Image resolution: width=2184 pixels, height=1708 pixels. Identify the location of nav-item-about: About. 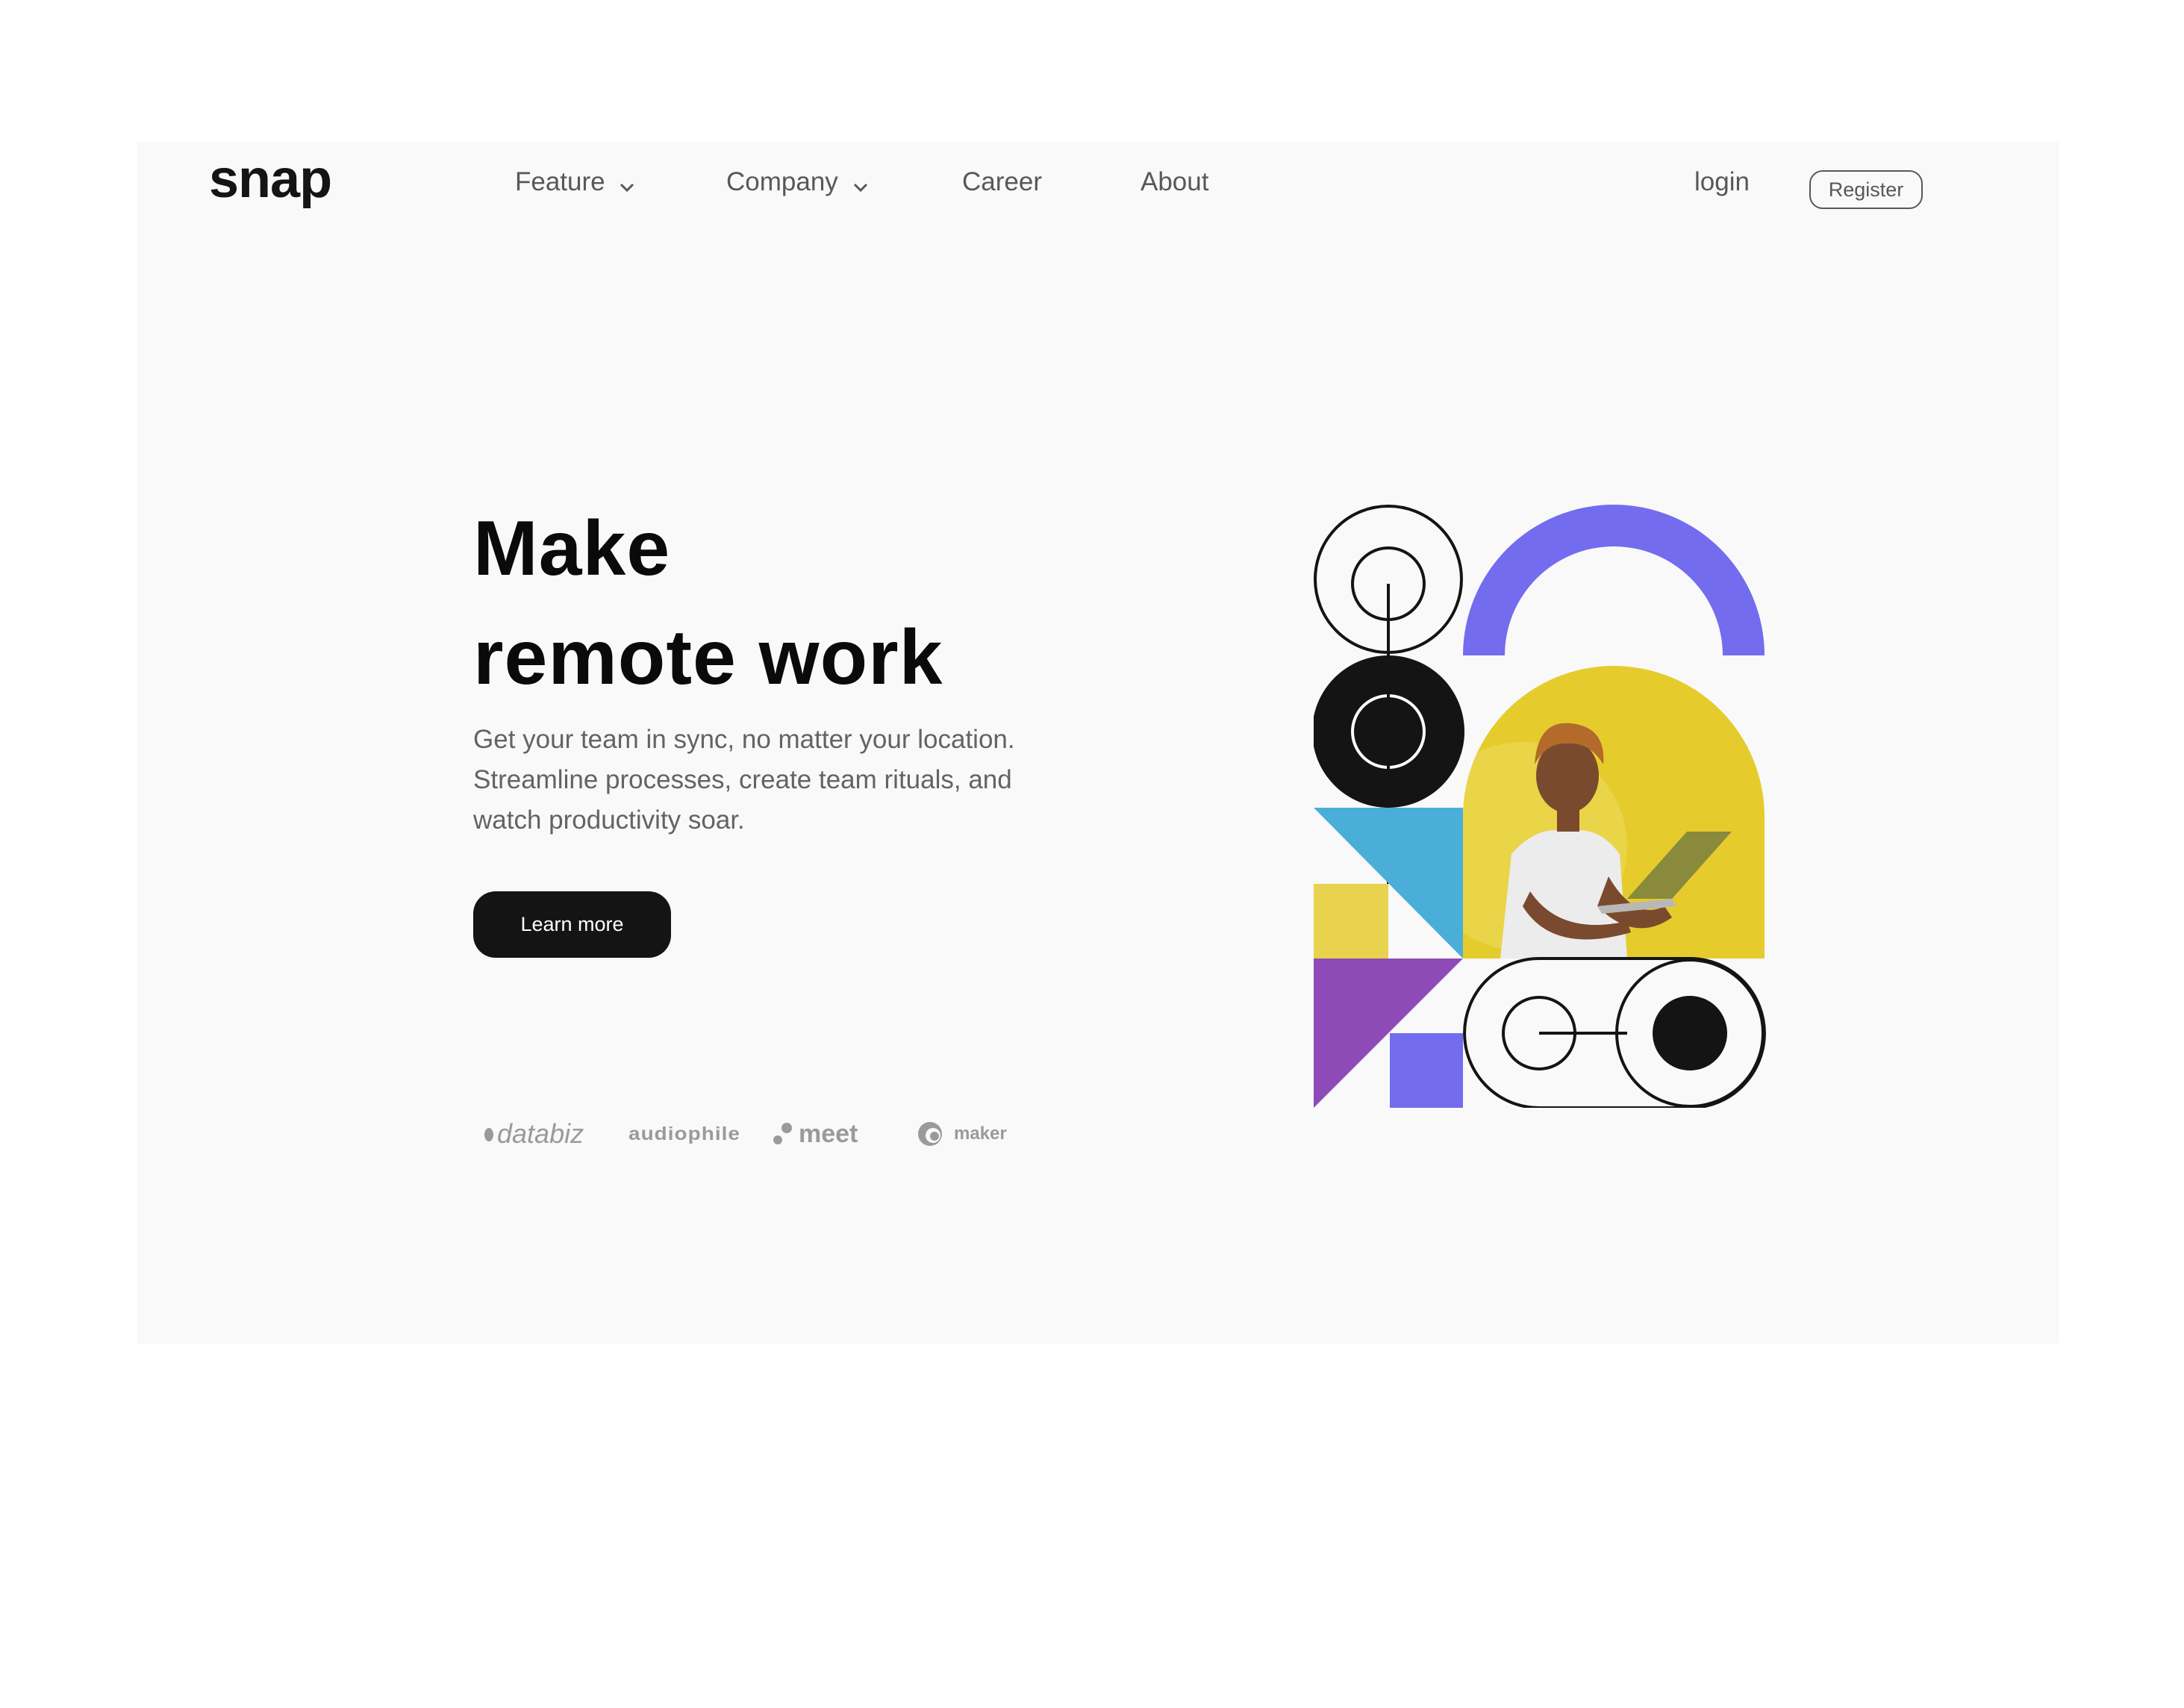
(1174, 182).